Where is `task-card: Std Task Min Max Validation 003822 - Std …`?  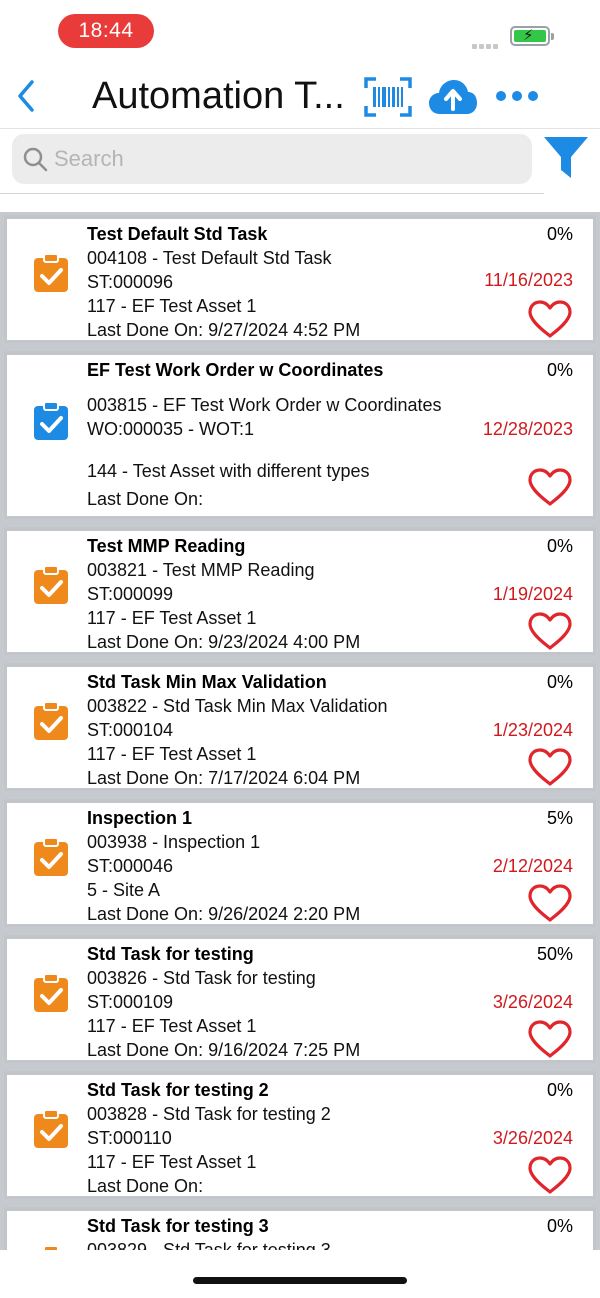
task-card: Std Task Min Max Validation 003822 - Std … is located at coordinates (300, 727).